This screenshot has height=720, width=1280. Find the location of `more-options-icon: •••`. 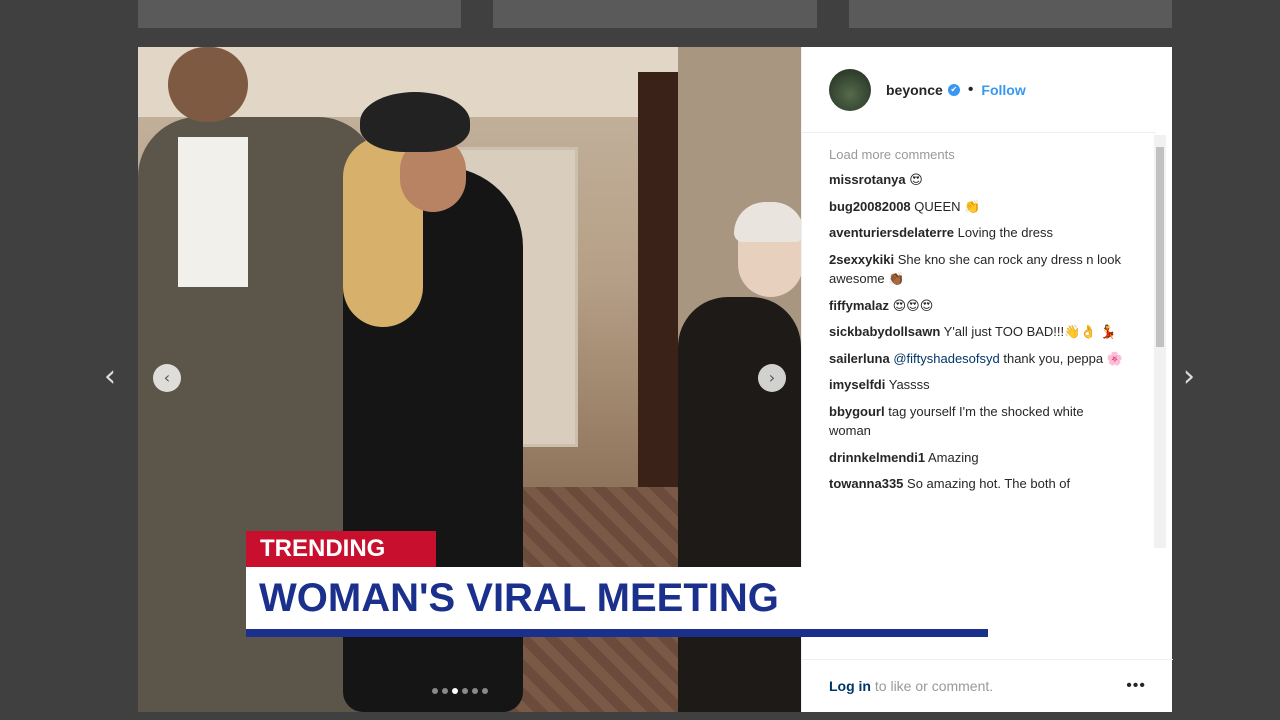

more-options-icon: ••• is located at coordinates (1136, 686).